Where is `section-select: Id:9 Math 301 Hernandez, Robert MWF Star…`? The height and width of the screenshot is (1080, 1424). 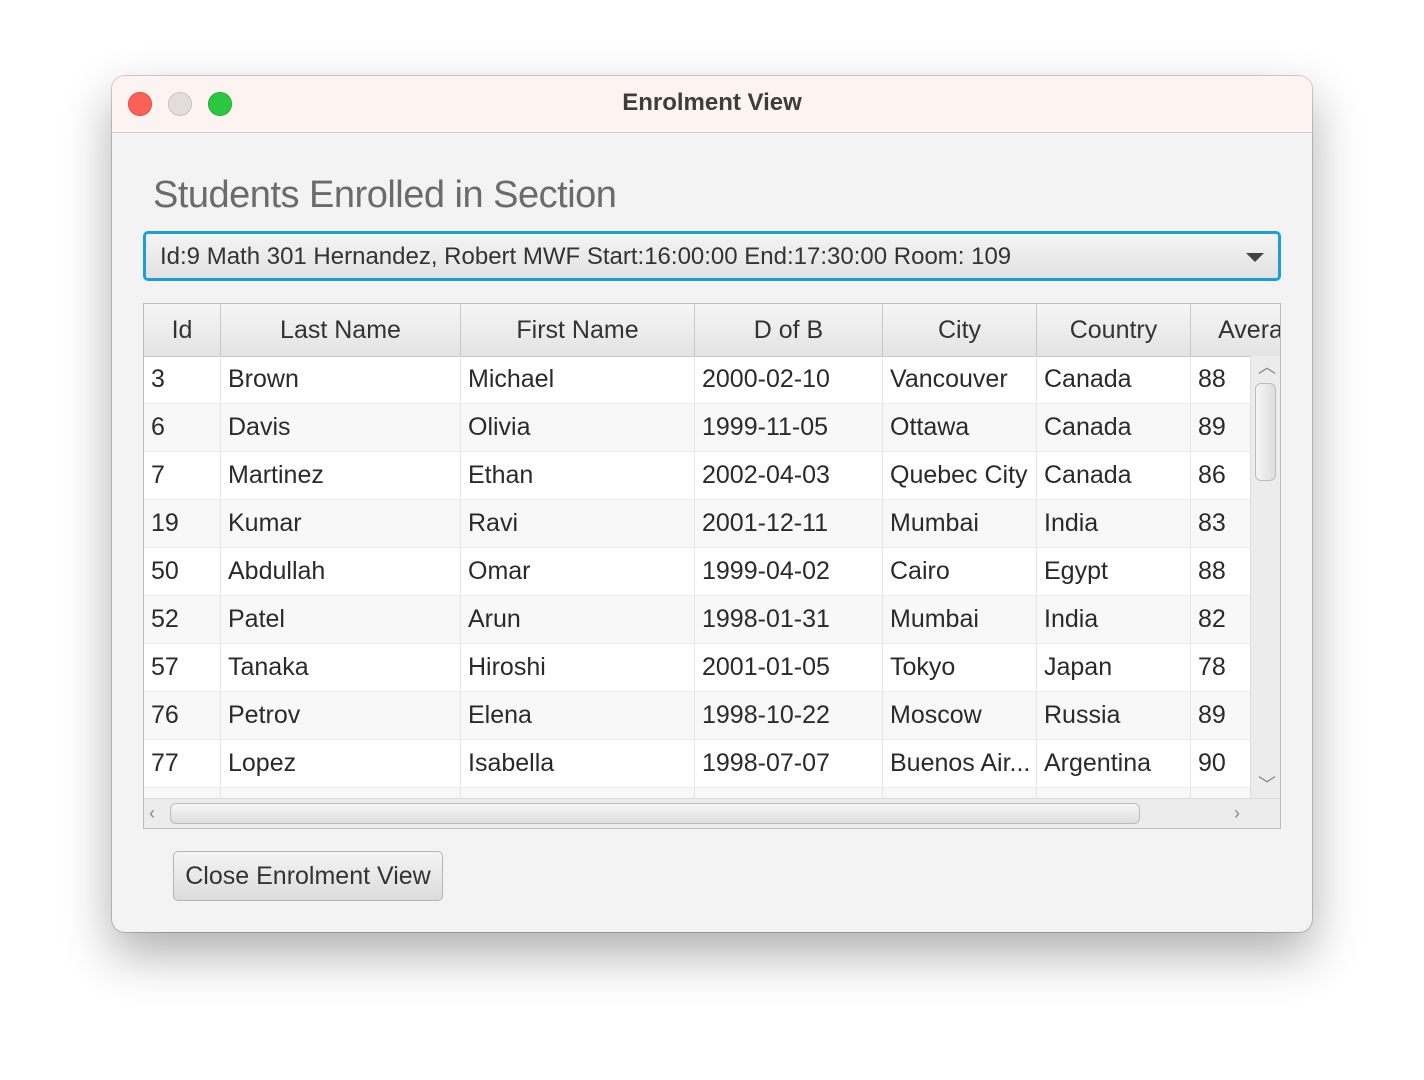 section-select: Id:9 Math 301 Hernandez, Robert MWF Star… is located at coordinates (712, 256).